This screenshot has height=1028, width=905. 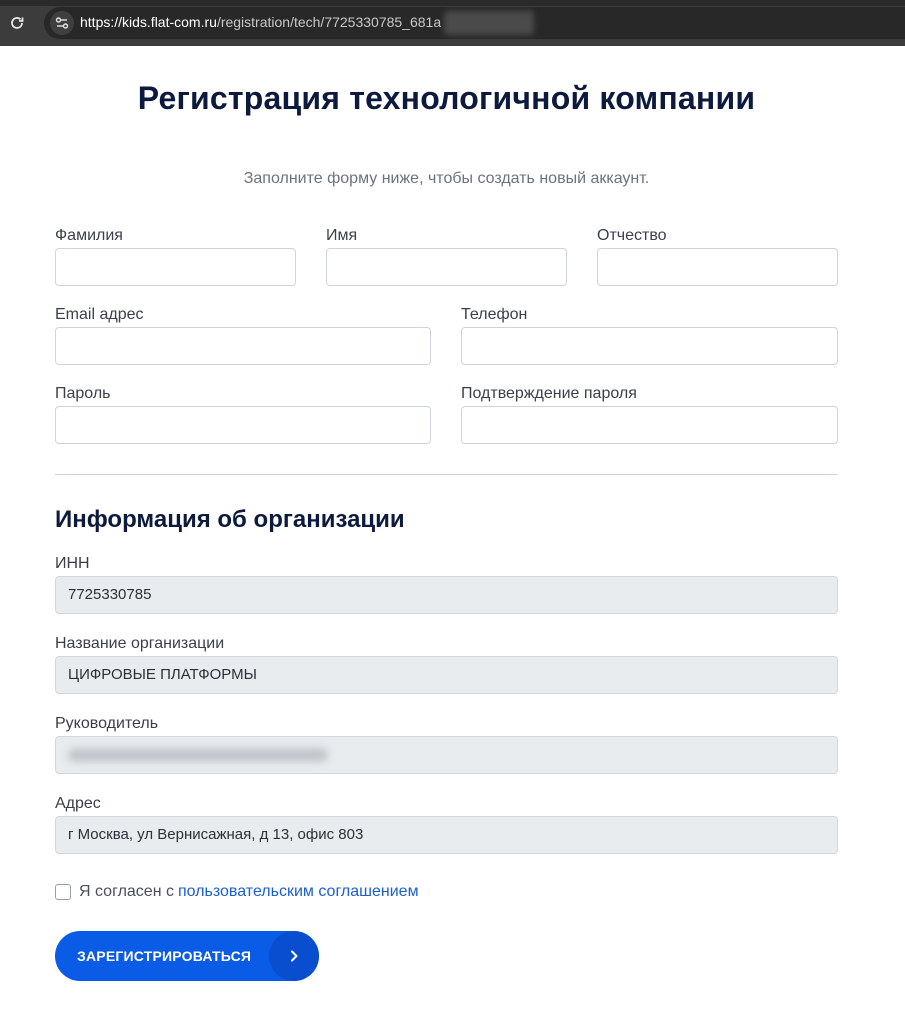 What do you see at coordinates (446, 755) in the screenshot?
I see `director-input` at bounding box center [446, 755].